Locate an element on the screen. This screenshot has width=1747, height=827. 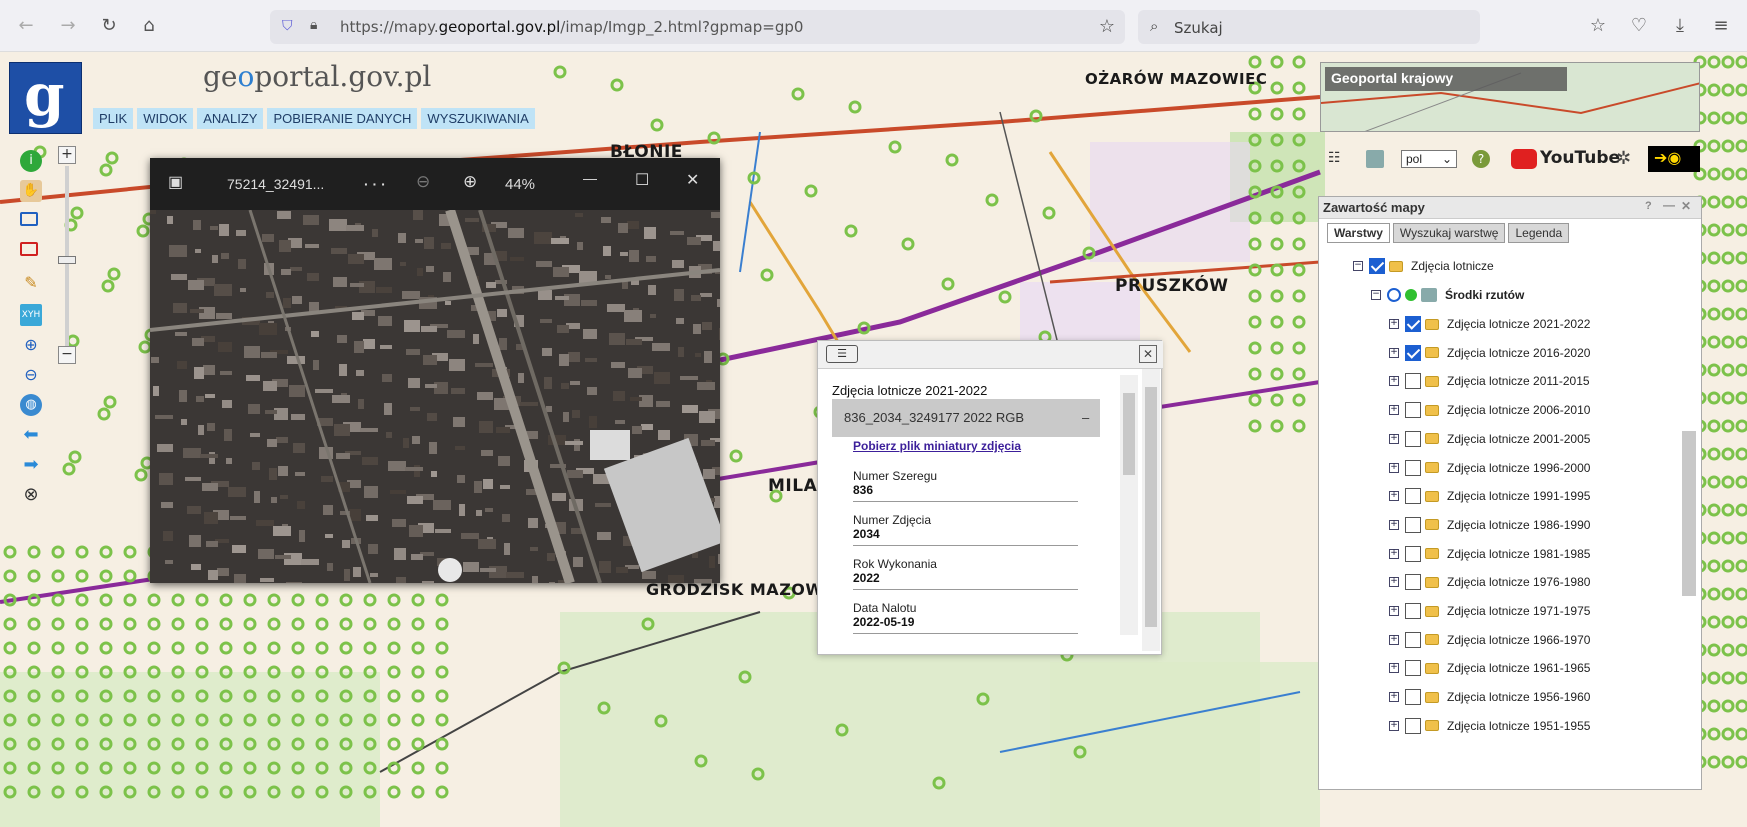
outer-scrollbar is located at coordinates (1151, 510).